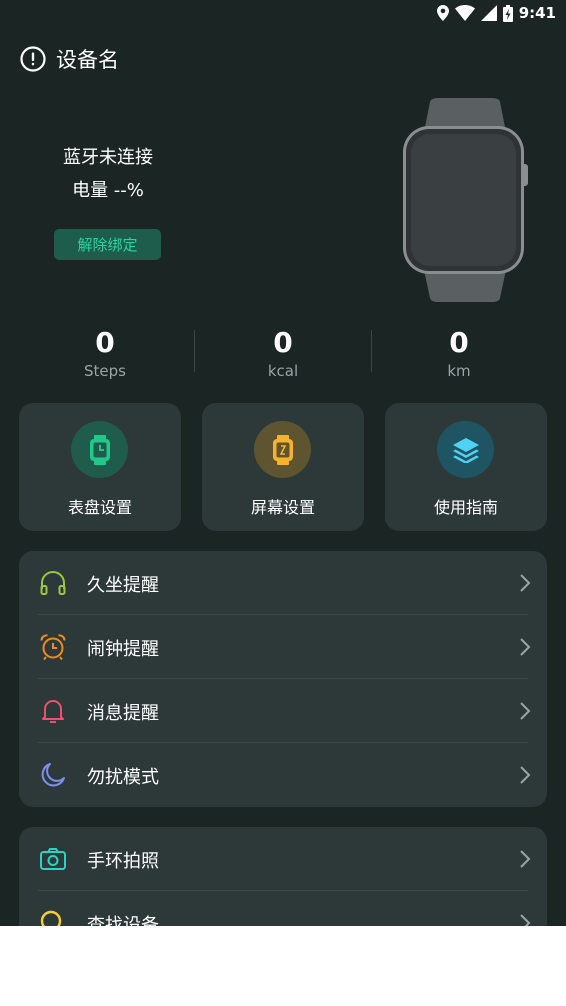 Image resolution: width=566 pixels, height=1006 pixels. What do you see at coordinates (108, 190) in the screenshot?
I see `battery-level: 电量 --%` at bounding box center [108, 190].